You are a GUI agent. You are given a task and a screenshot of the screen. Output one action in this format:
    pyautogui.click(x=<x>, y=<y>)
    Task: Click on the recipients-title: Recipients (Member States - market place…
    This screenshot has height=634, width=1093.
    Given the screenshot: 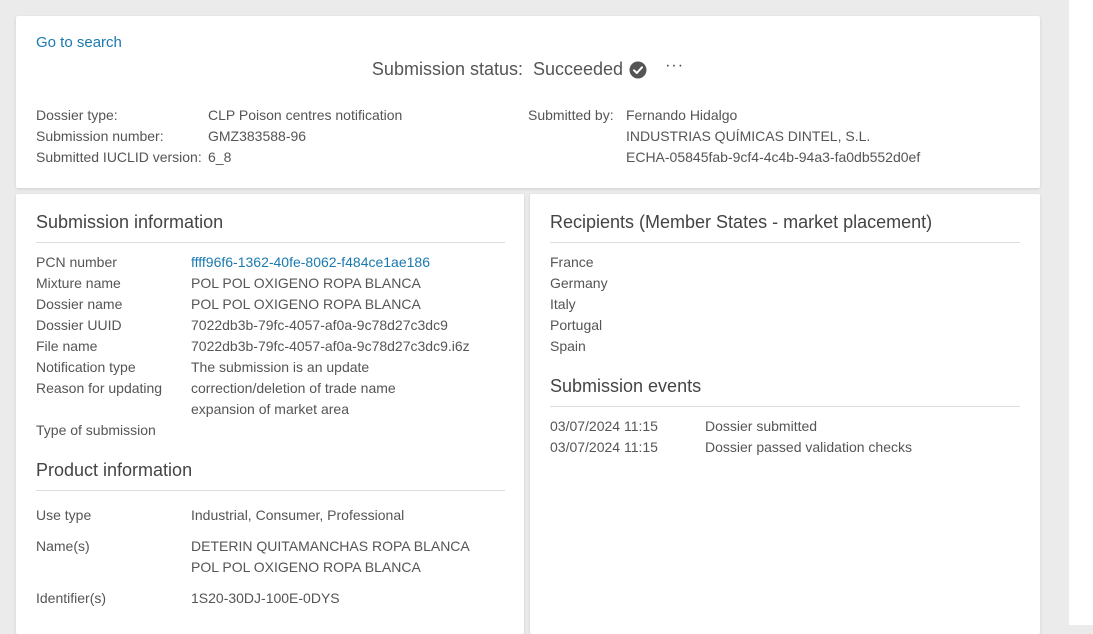 What is the action you would take?
    pyautogui.click(x=785, y=227)
    